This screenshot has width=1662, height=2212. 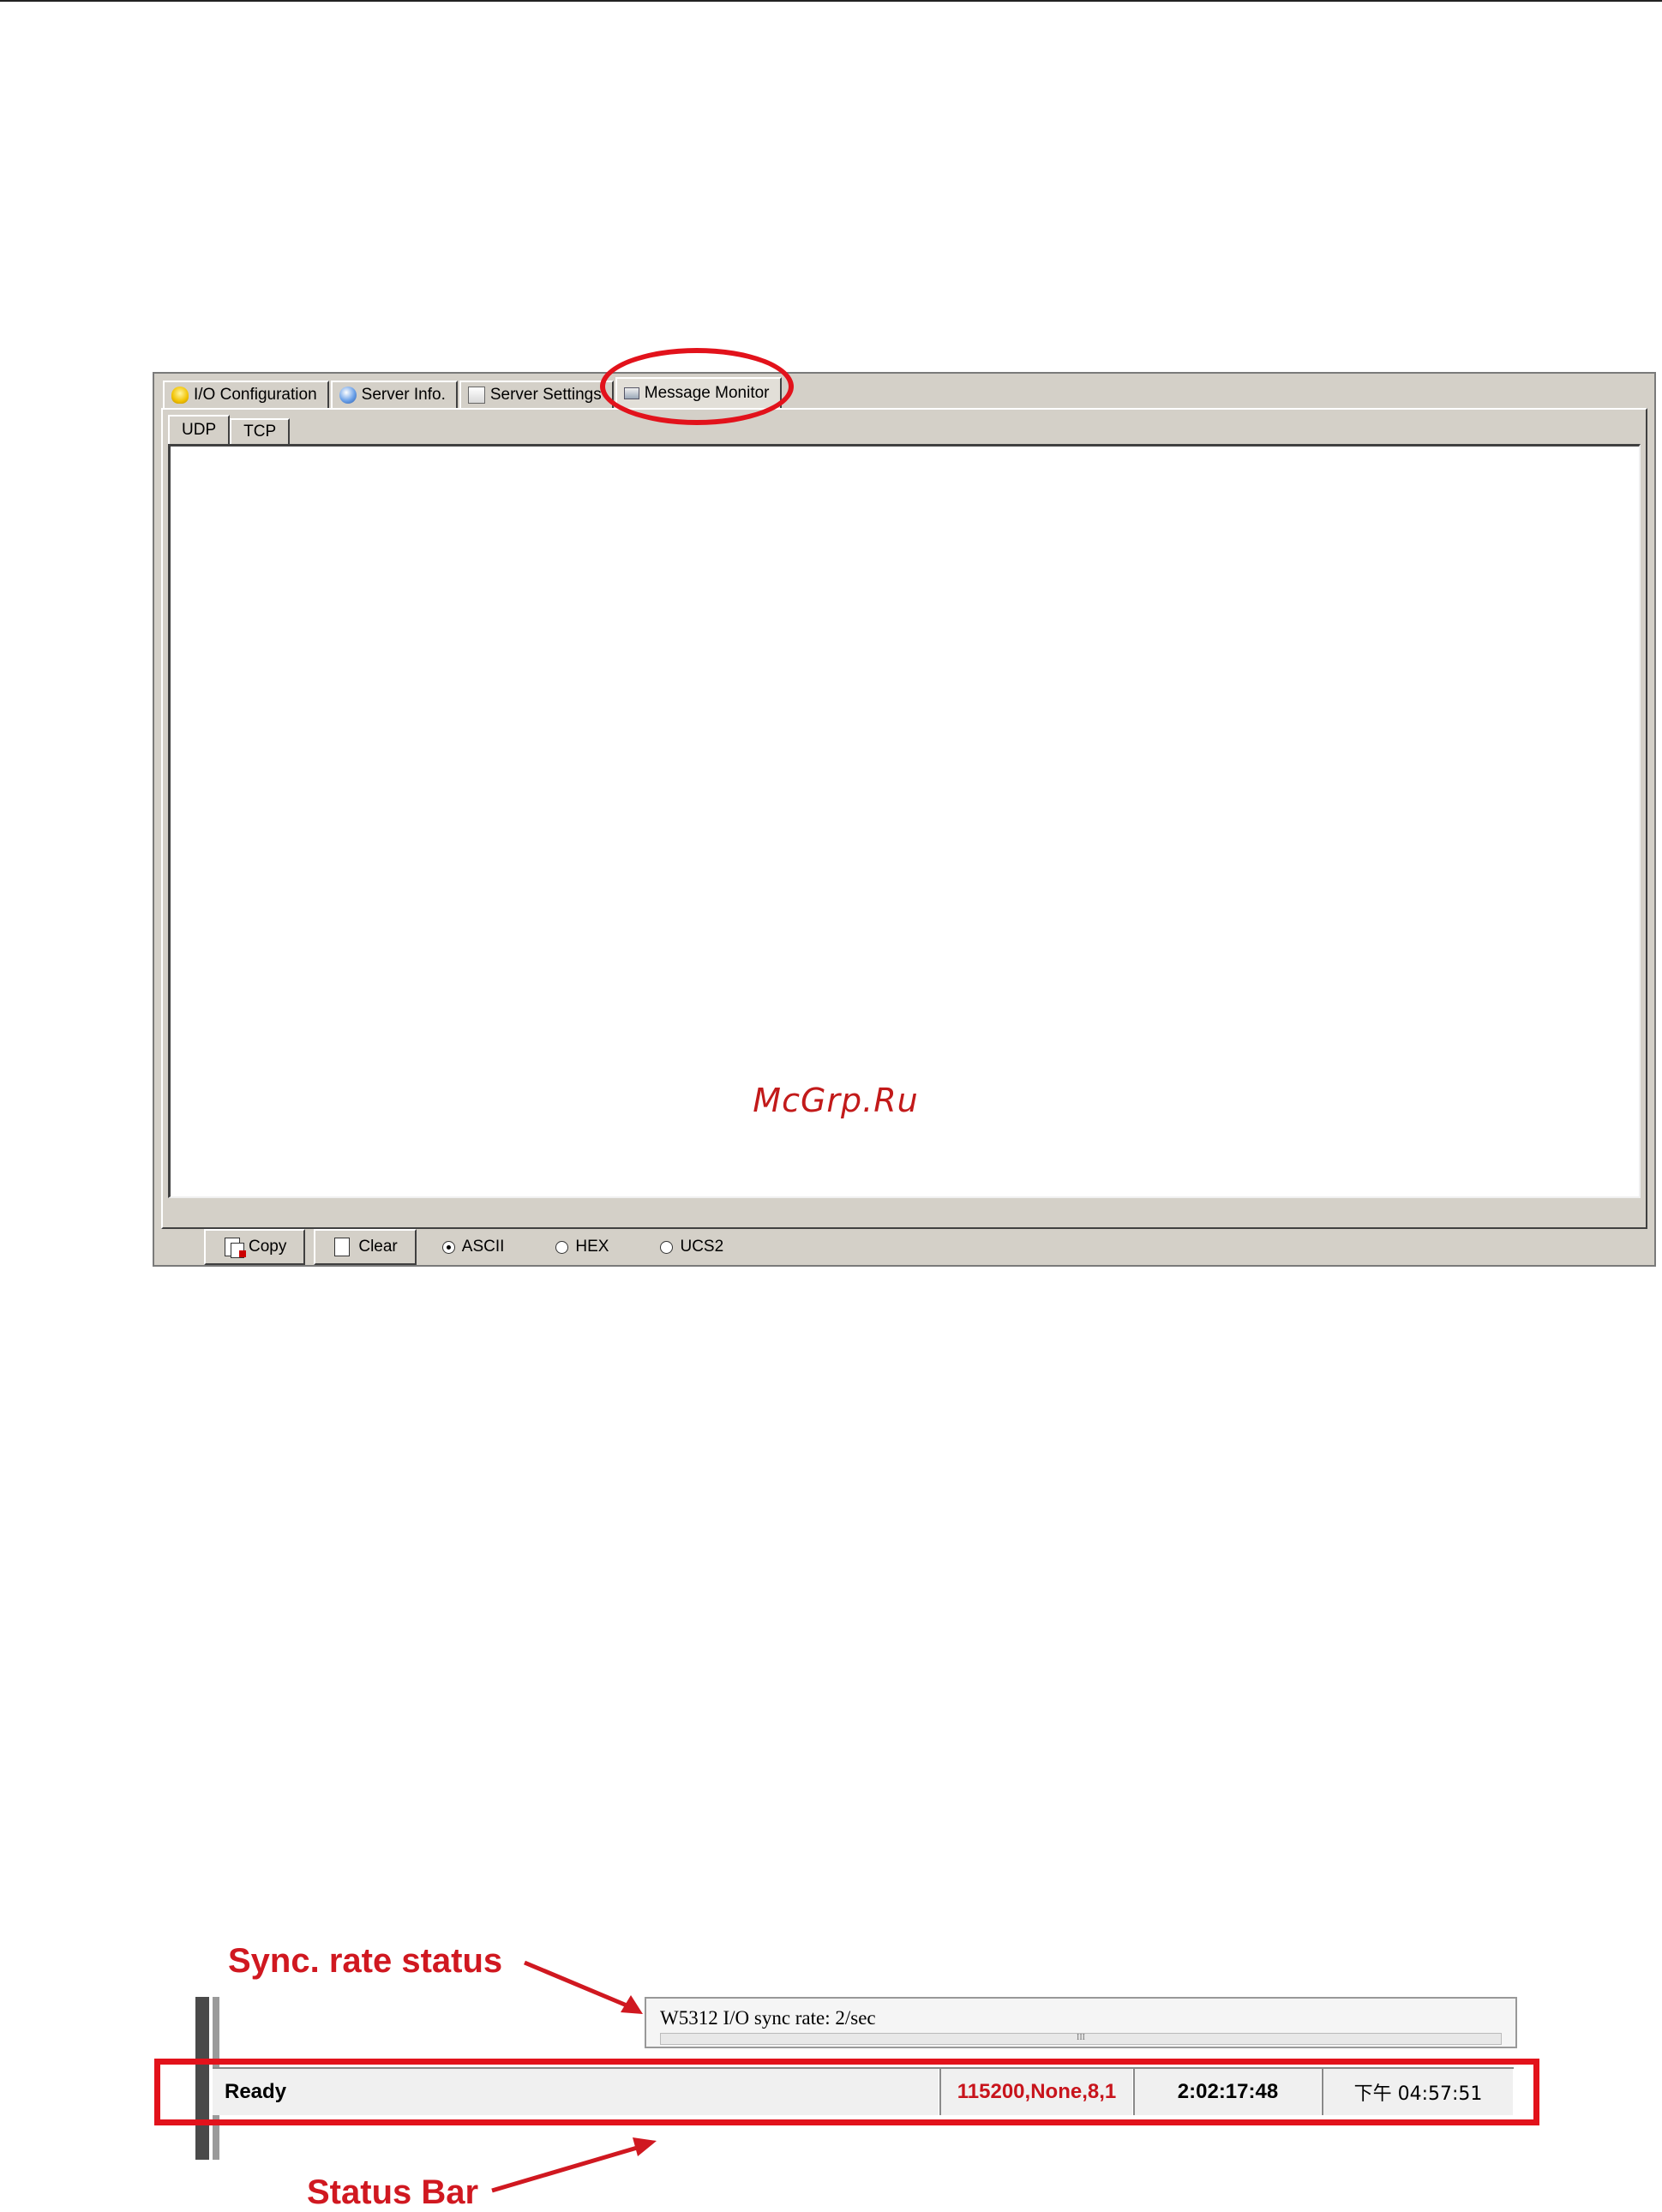 What do you see at coordinates (365, 1961) in the screenshot?
I see `sync-rate-callout-label: Sync. rate status` at bounding box center [365, 1961].